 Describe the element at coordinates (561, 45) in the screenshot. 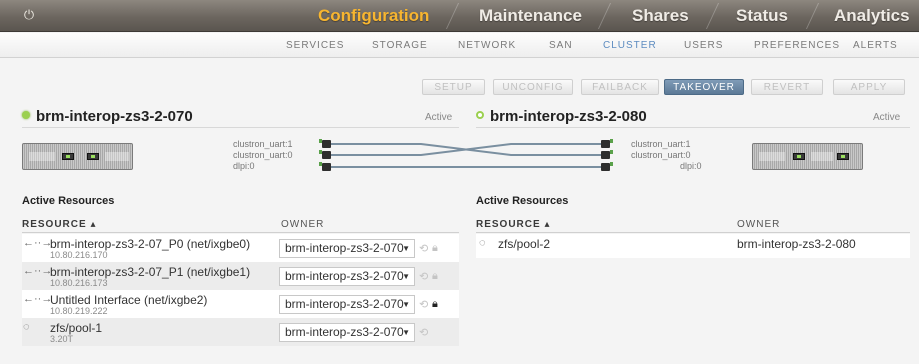

I see `subnav-san: SAN` at that location.